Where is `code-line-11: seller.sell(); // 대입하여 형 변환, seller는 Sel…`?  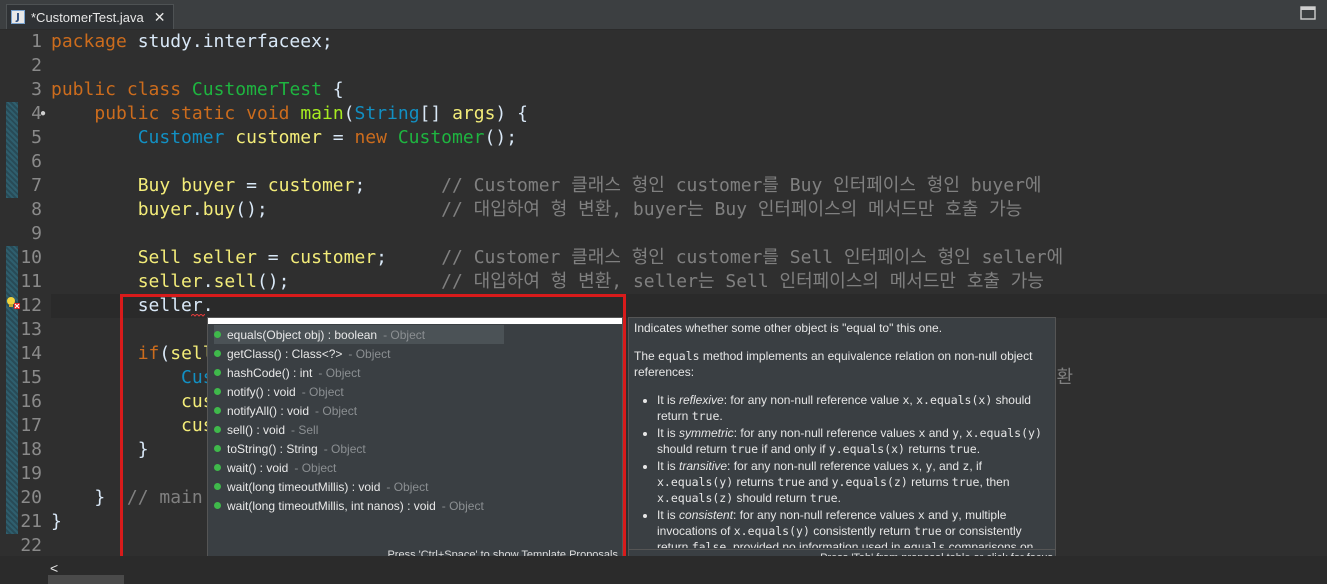
code-line-11: seller.sell(); // 대입하여 형 변환, seller는 Sel… is located at coordinates (590, 281).